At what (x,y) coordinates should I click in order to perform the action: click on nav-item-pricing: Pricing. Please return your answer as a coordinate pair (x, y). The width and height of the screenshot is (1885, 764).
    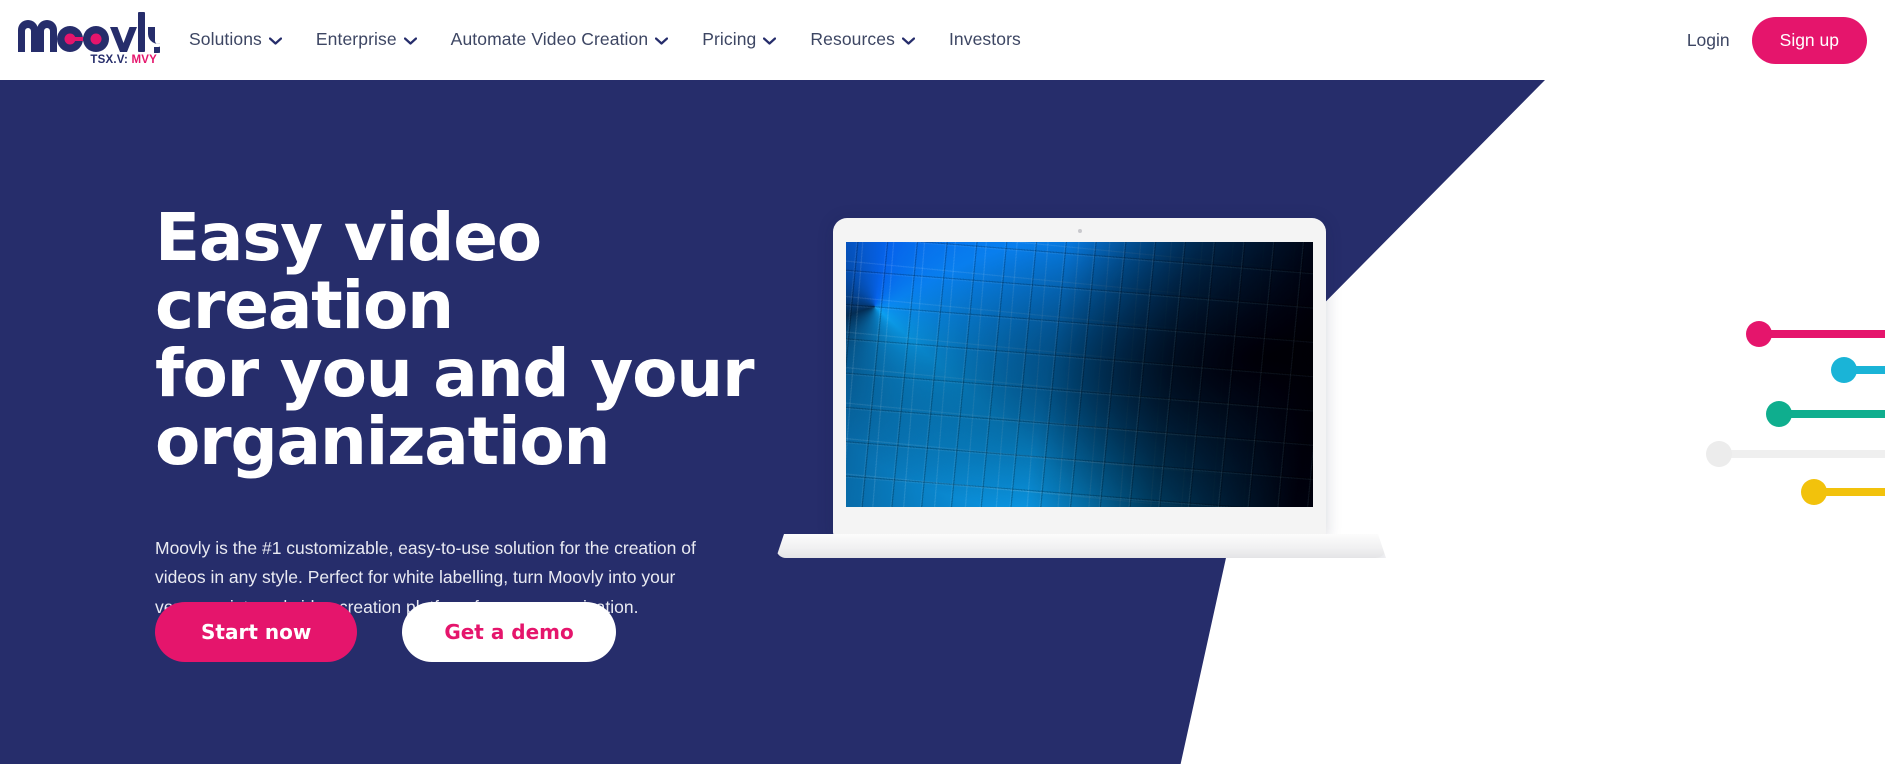
    Looking at the image, I should click on (739, 40).